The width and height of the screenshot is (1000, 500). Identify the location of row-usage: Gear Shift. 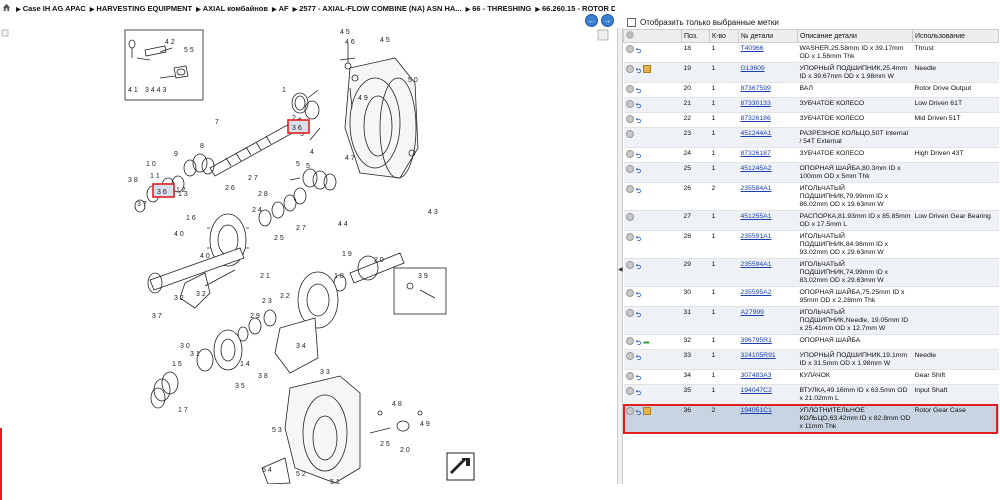
(930, 375).